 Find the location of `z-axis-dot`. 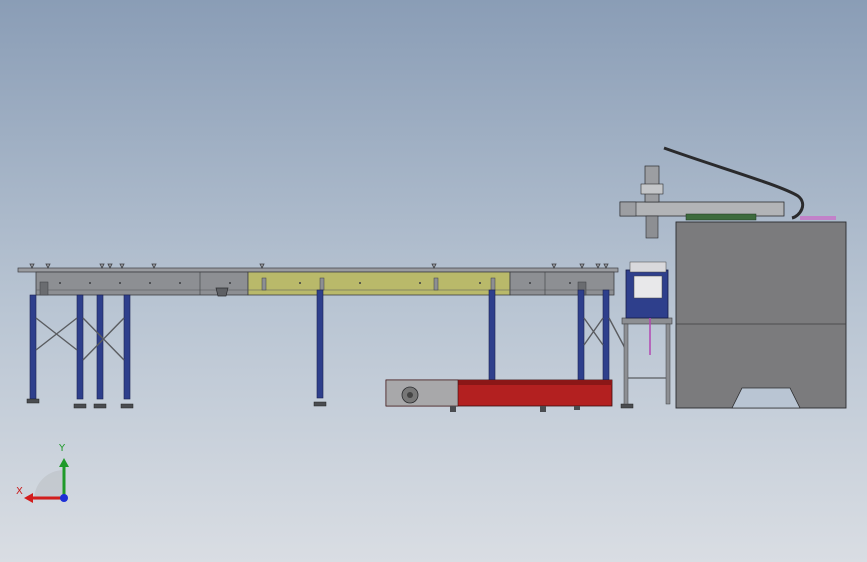

z-axis-dot is located at coordinates (64, 498).